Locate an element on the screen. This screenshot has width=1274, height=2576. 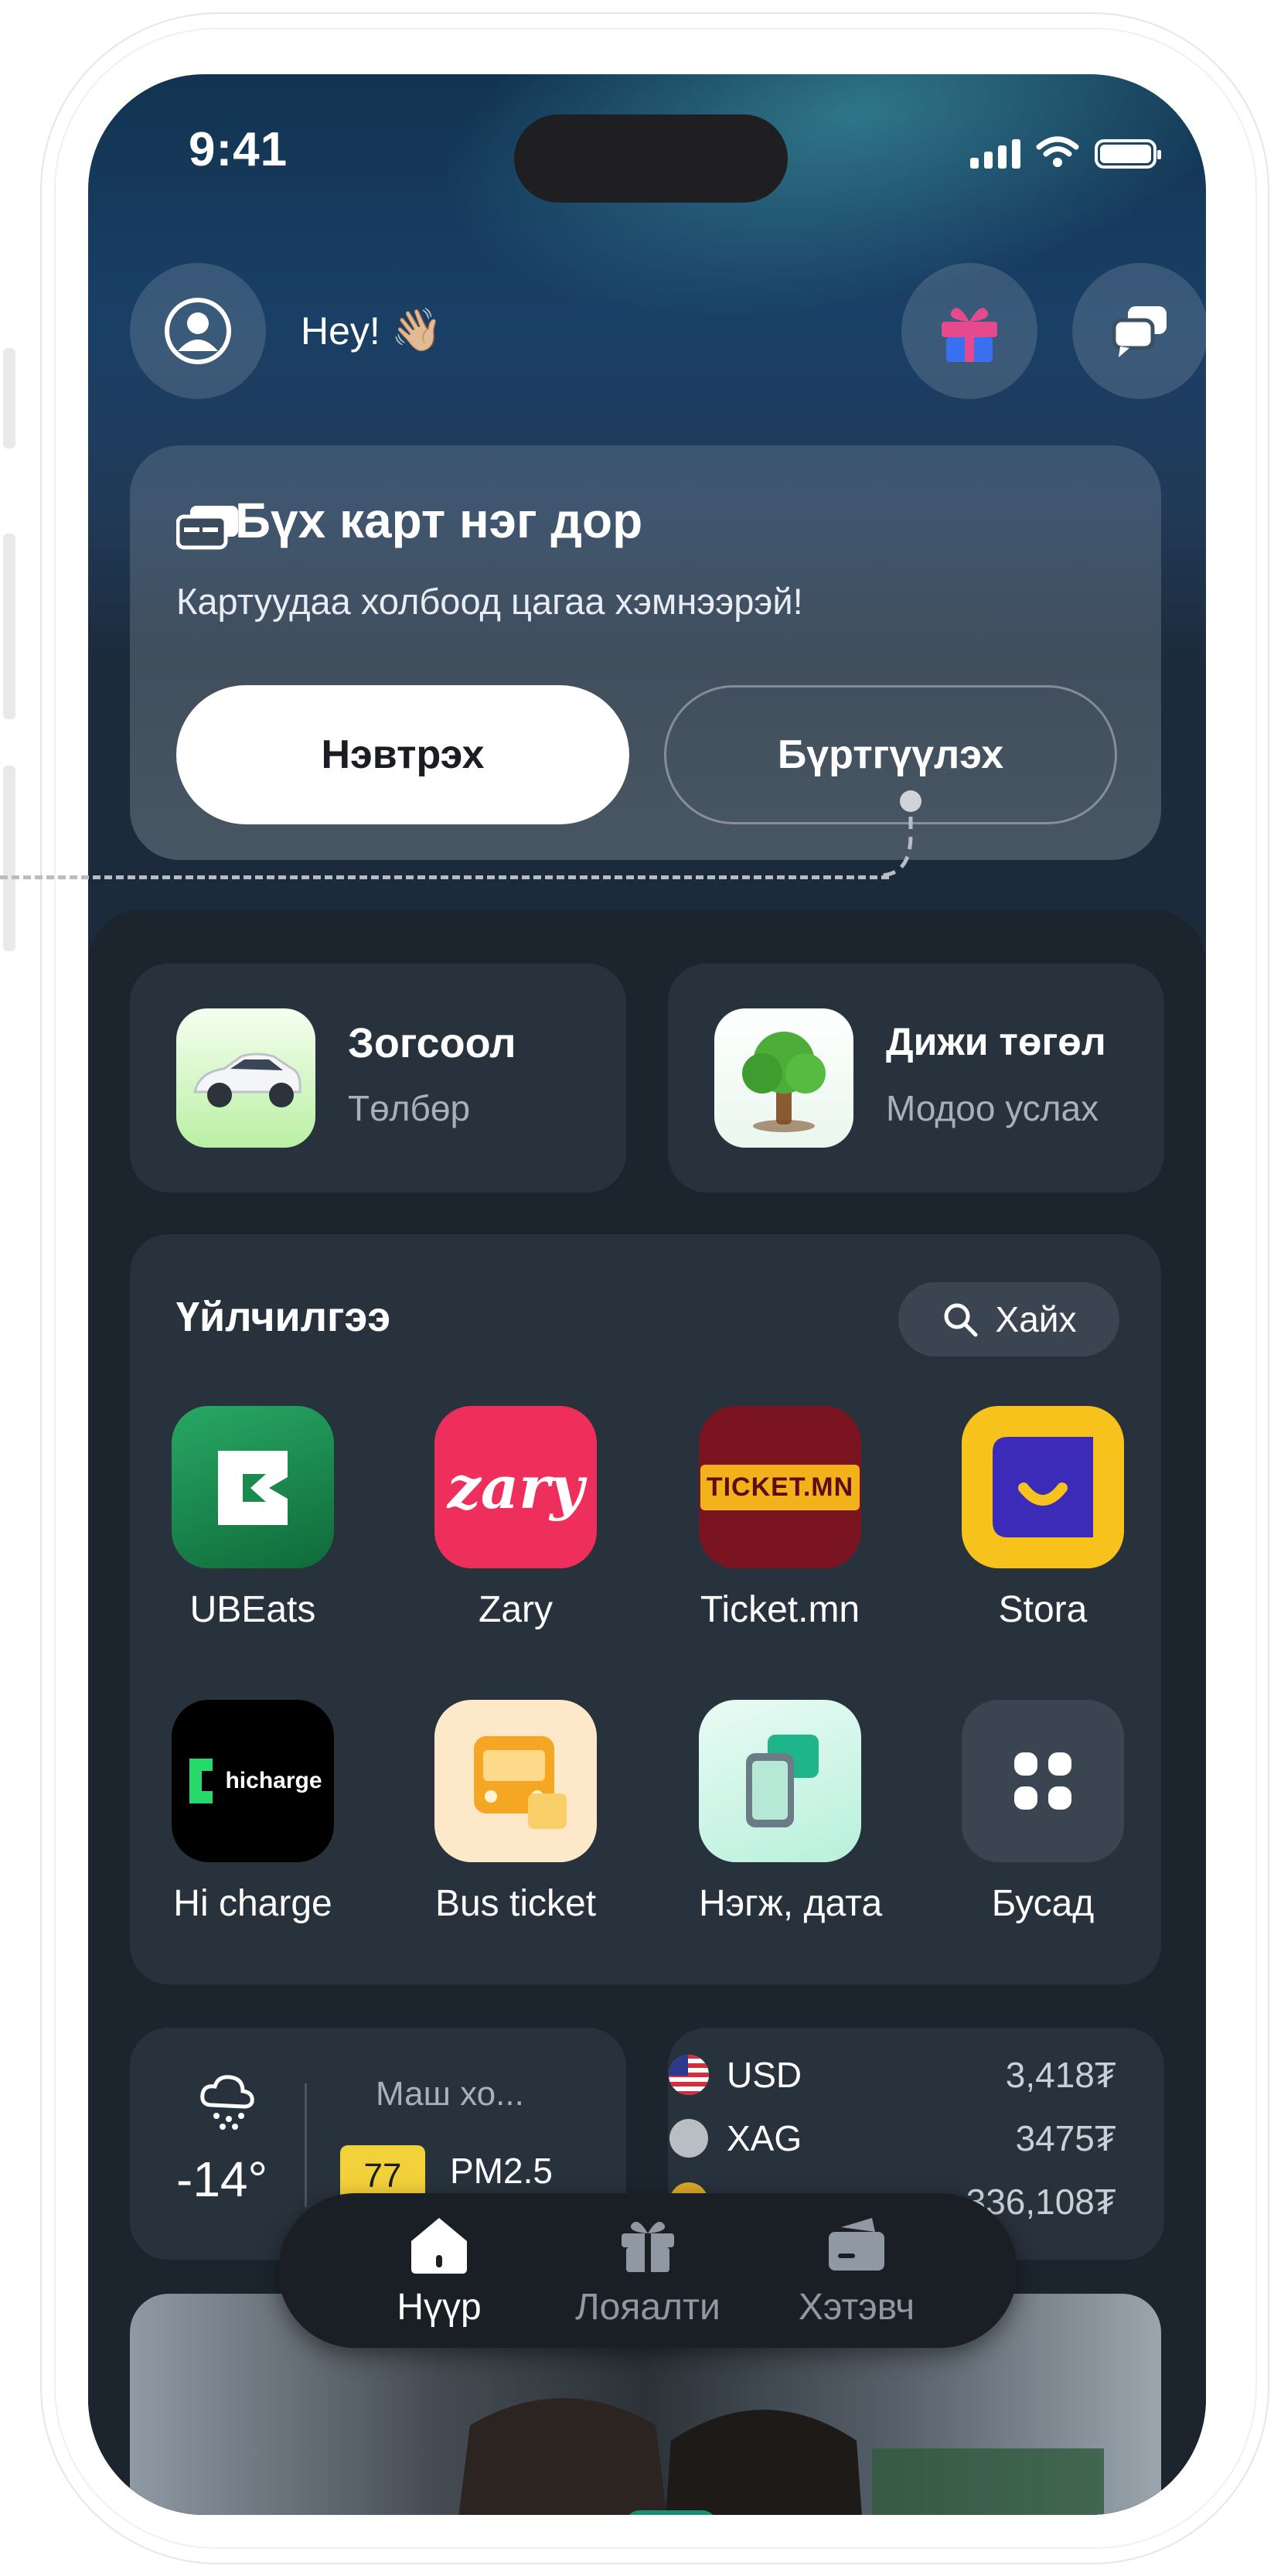
annotation-dashed-line is located at coordinates (445, 877).